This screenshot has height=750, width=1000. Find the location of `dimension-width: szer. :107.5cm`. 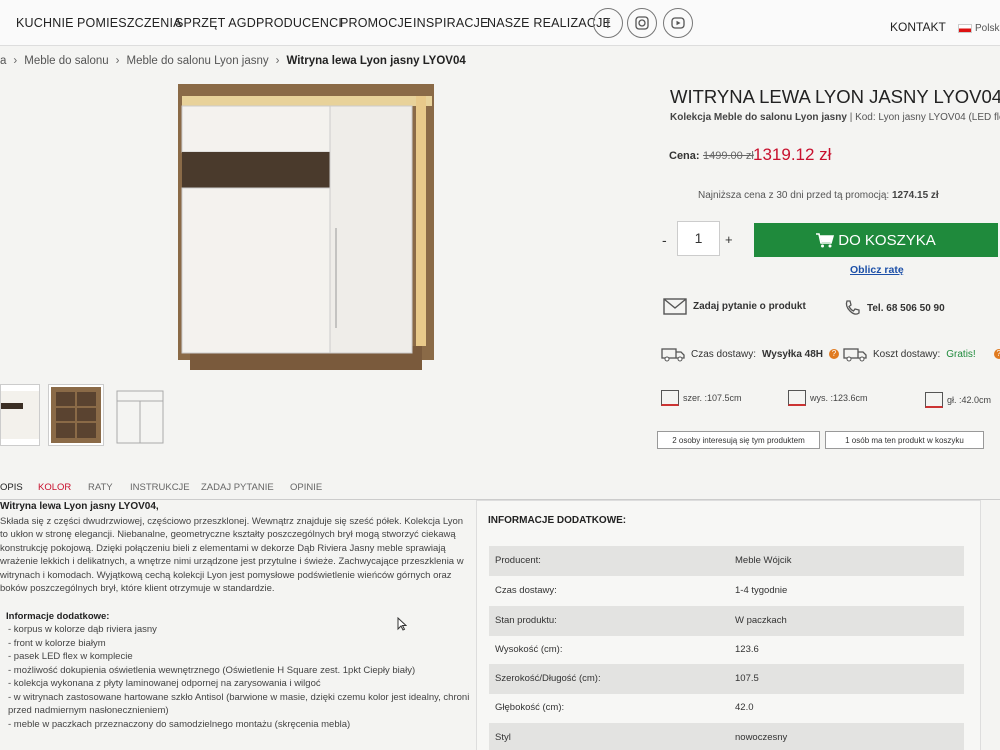

dimension-width: szer. :107.5cm is located at coordinates (701, 398).